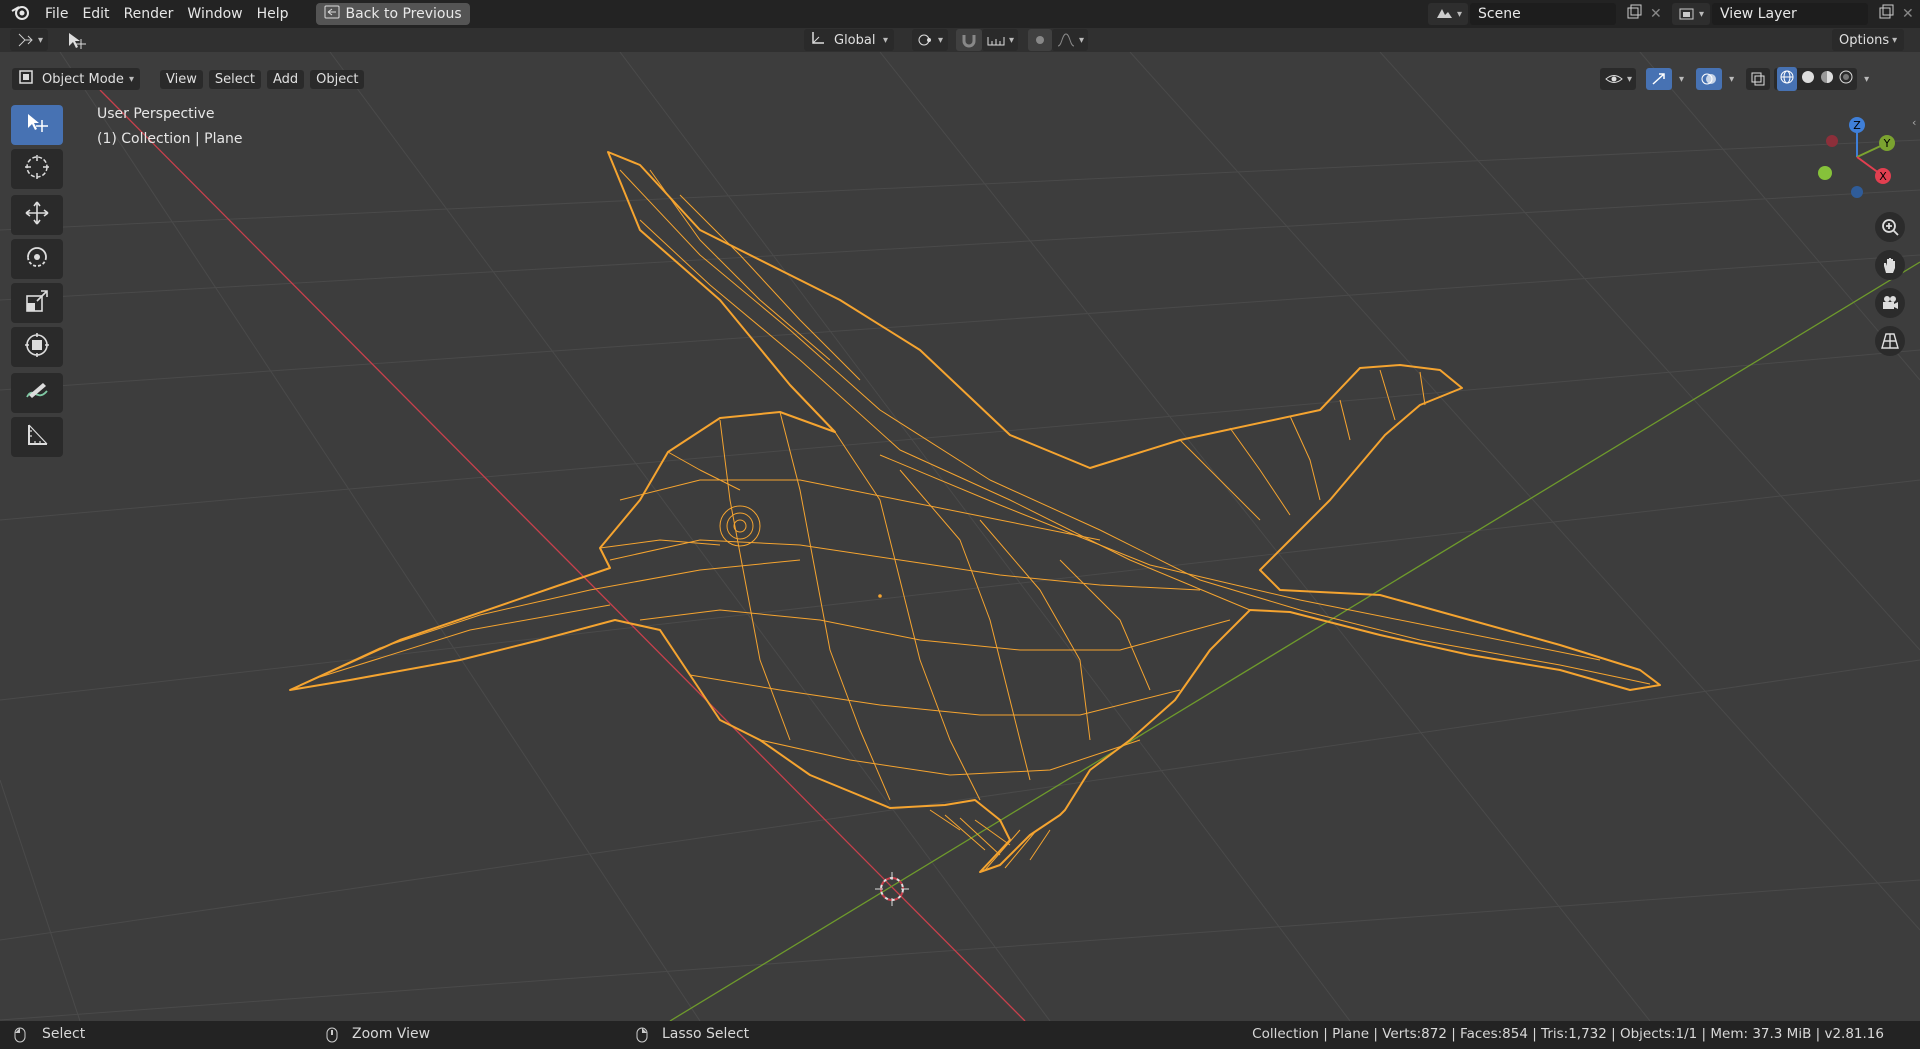  Describe the element at coordinates (1731, 79) in the screenshot. I see `overlay-dropdown-icon: ▾` at that location.